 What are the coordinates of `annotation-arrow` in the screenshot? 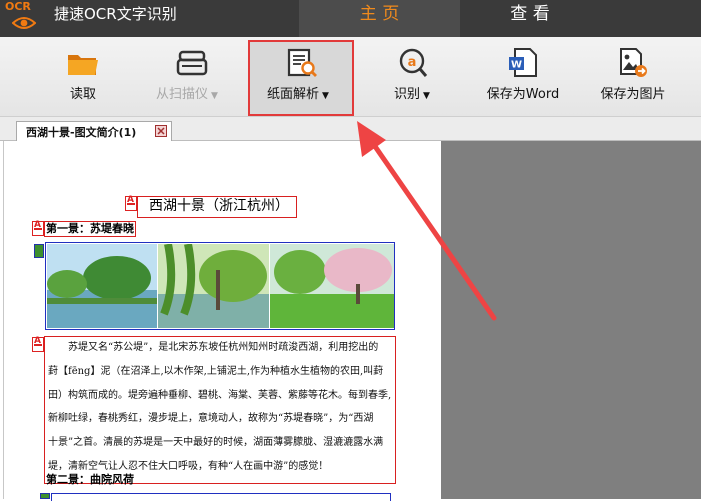 It's located at (427, 221).